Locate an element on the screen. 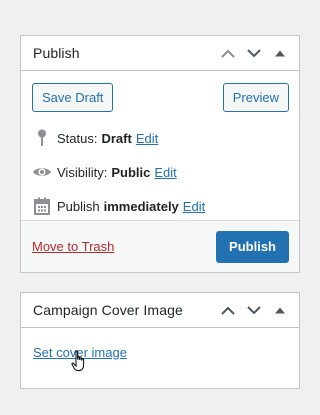  cover-box-header: Campaign Cover Image is located at coordinates (160, 310).